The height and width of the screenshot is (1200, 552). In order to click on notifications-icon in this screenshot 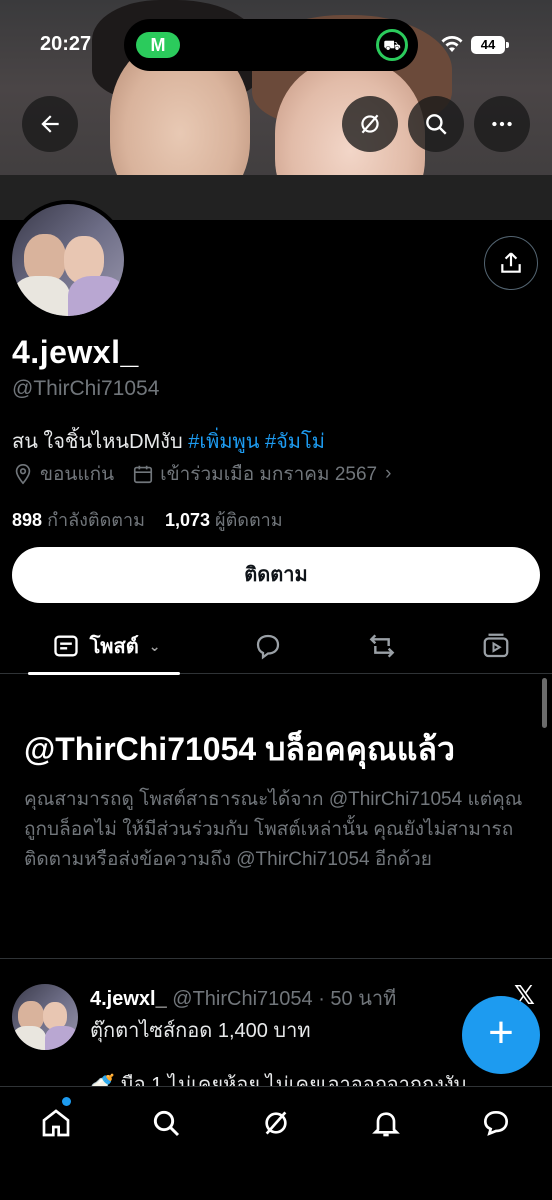, I will do `click(386, 1124)`.